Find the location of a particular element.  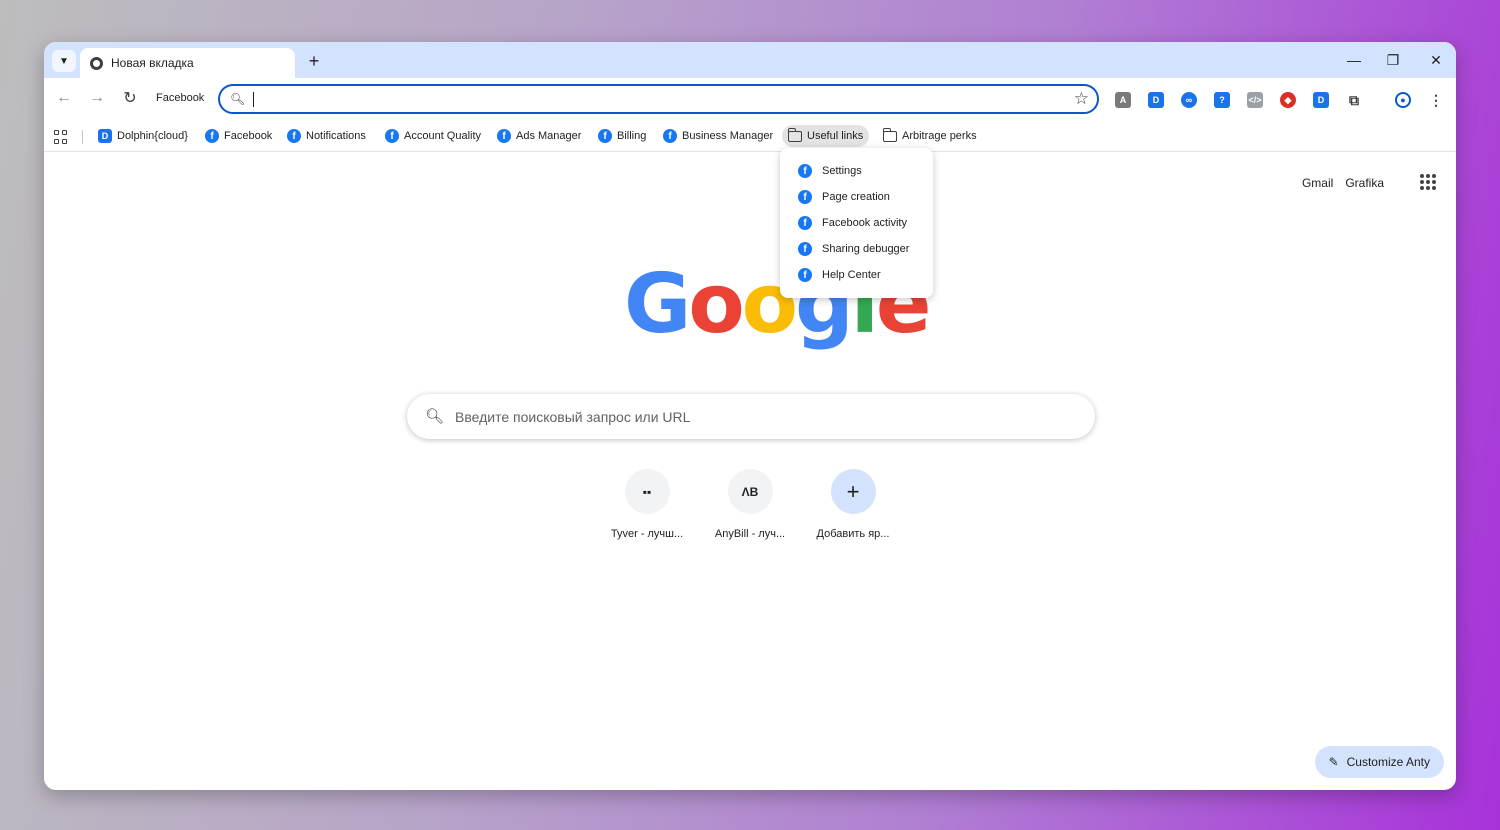

bookmark-notifications: f Notifications is located at coordinates (326, 136).